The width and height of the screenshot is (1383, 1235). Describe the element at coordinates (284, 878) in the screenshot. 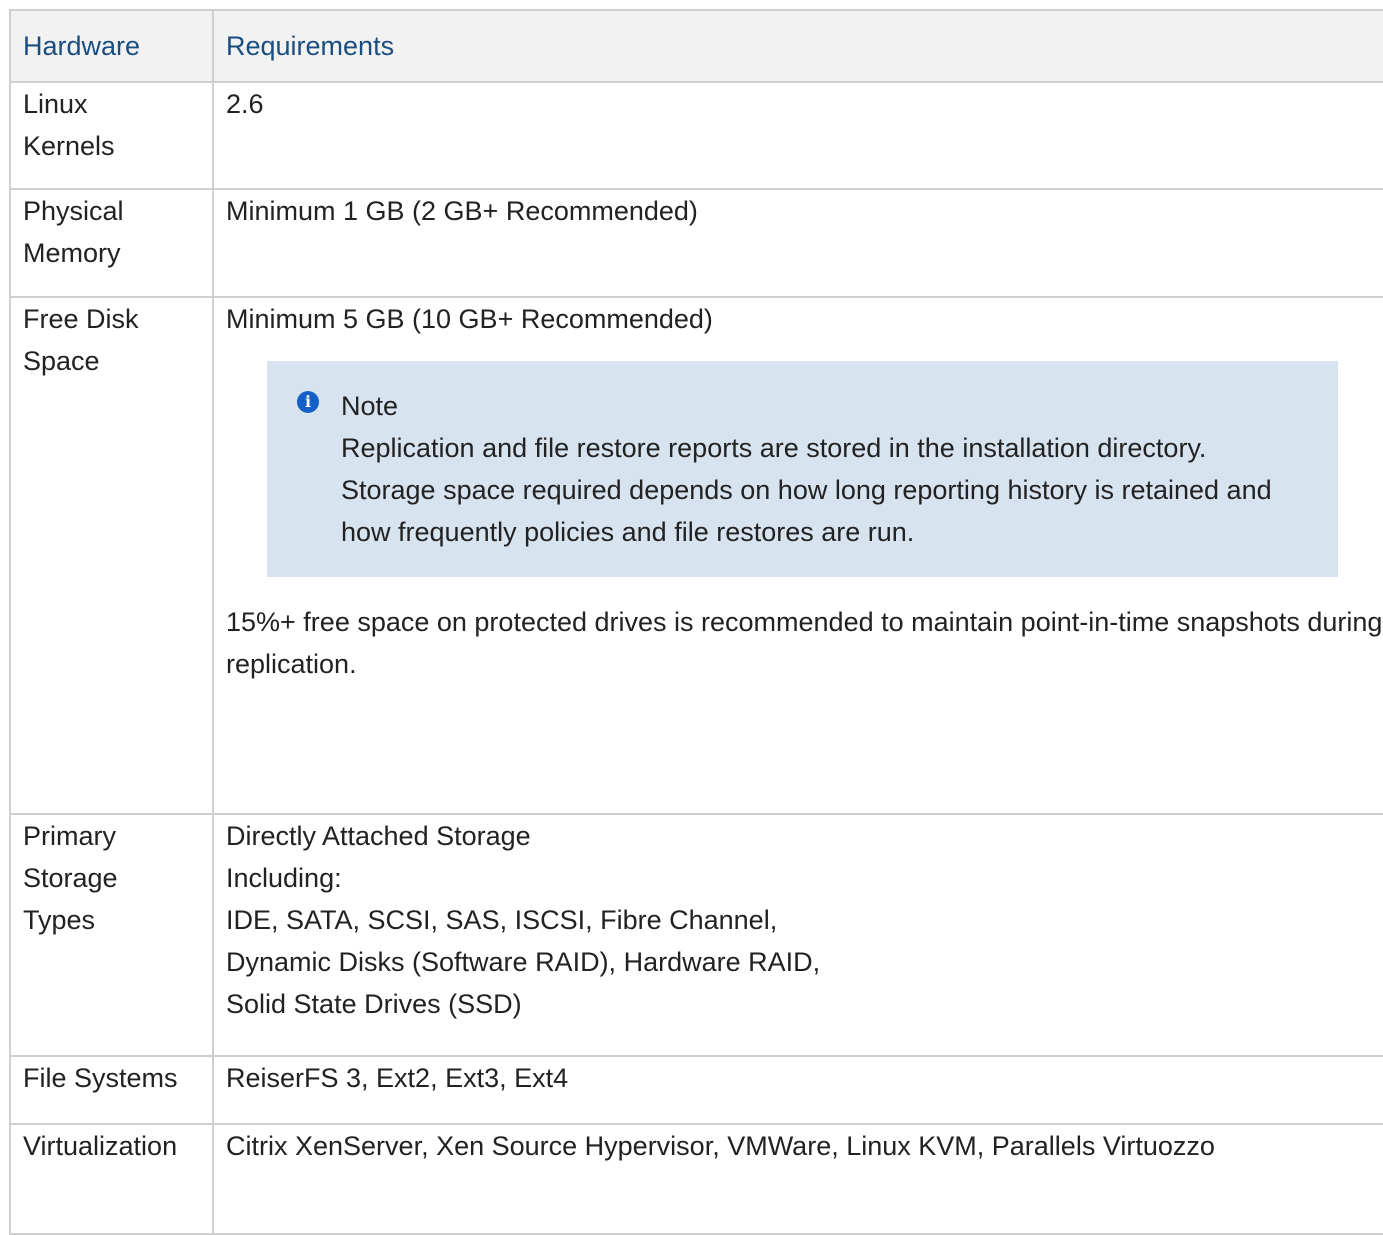

I see `storage-line: Including:` at that location.